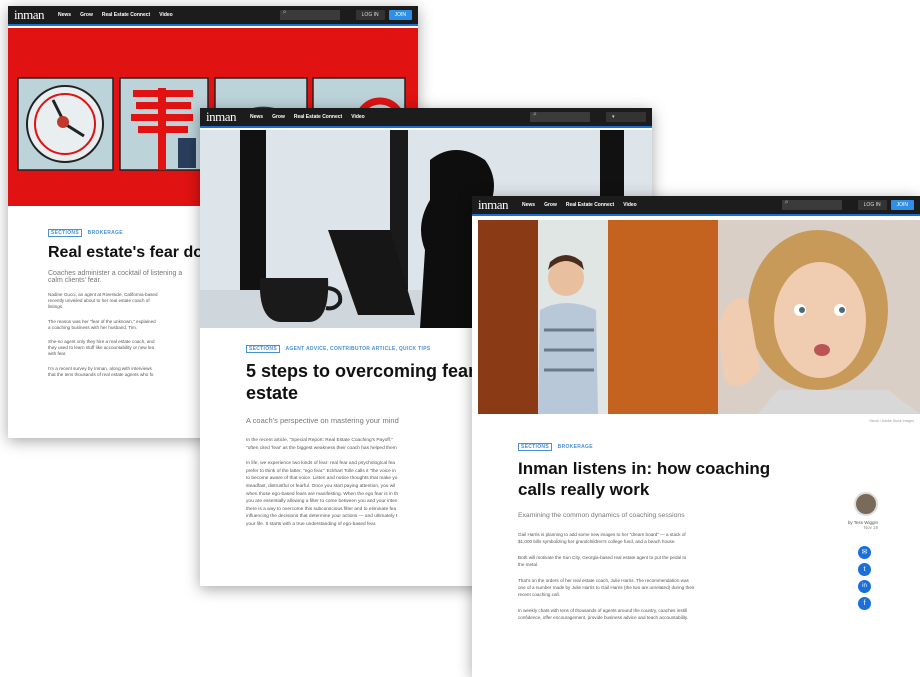 This screenshot has height=677, width=920. I want to click on hero-photo, so click(699, 317).